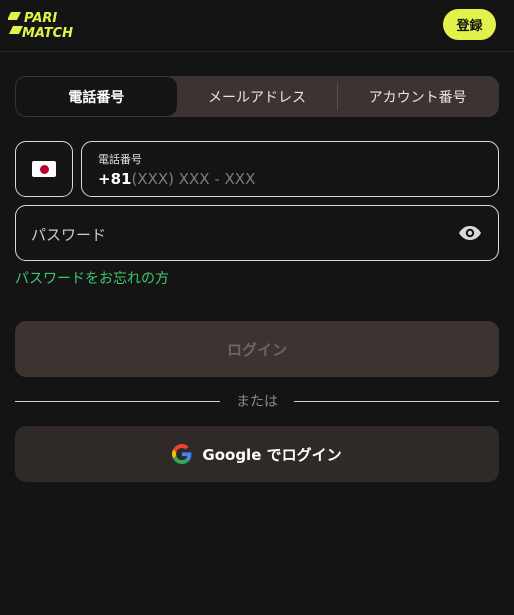  What do you see at coordinates (96, 96) in the screenshot?
I see `tab-phone: 電話番号` at bounding box center [96, 96].